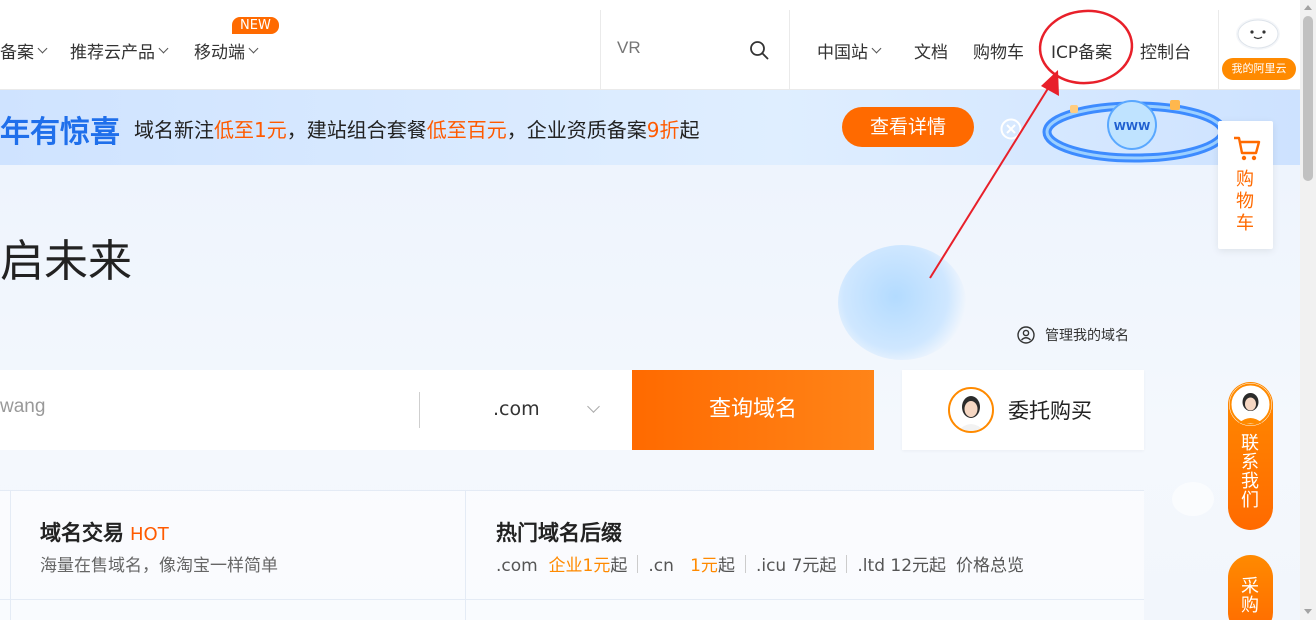 This screenshot has height=620, width=1316. Describe the element at coordinates (579, 566) in the screenshot. I see `suffix-price: 企业1元` at that location.